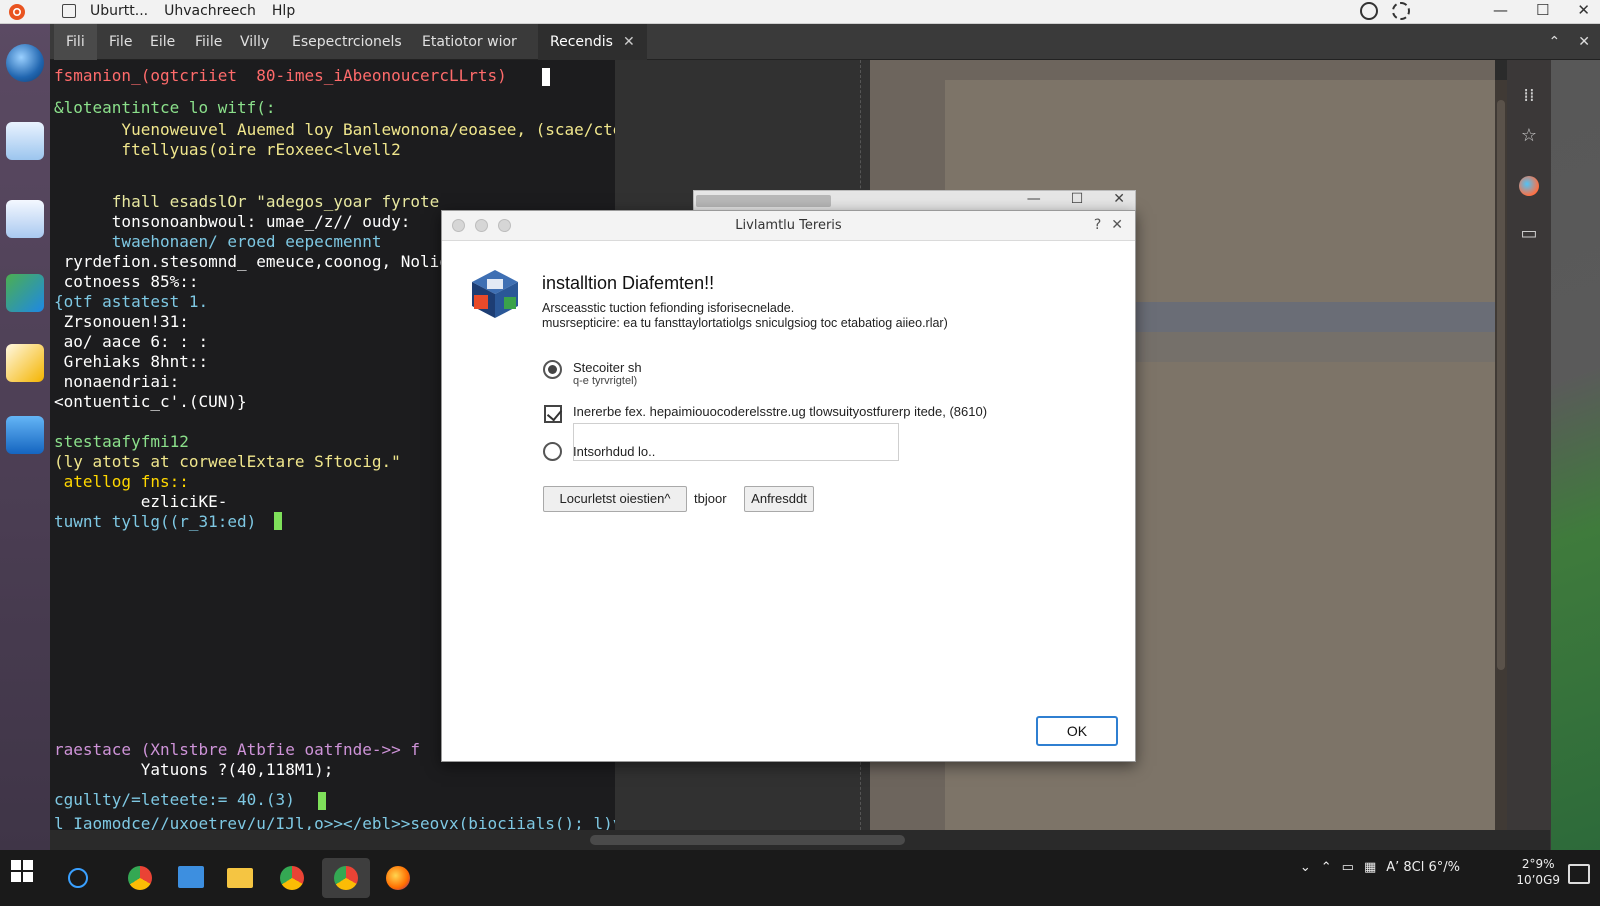  I want to click on locate-button: Locurletst oiestien^, so click(615, 499).